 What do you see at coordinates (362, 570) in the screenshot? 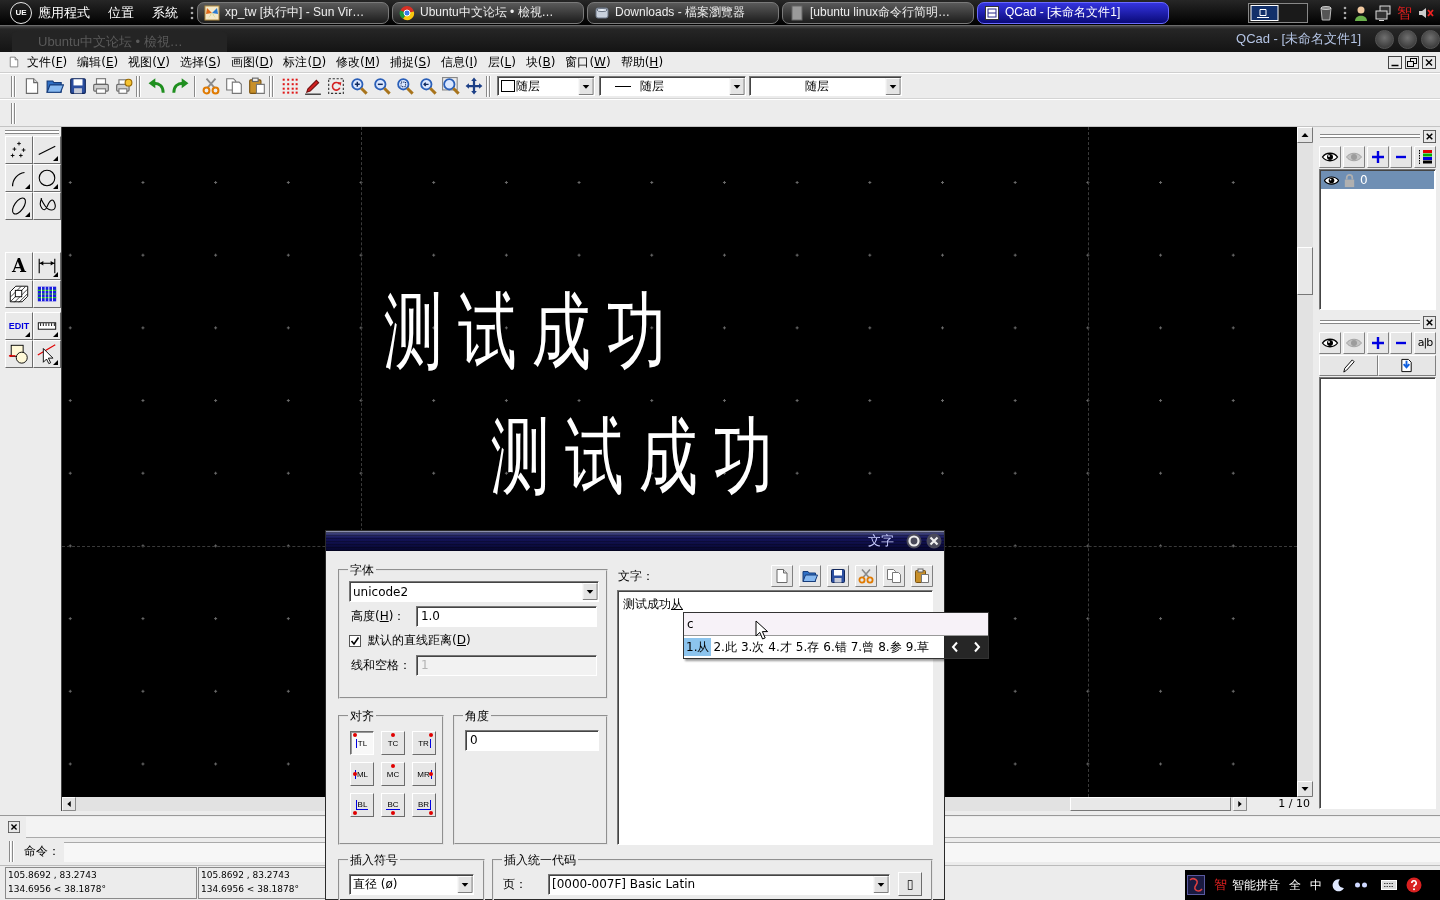
I see `group-title: 字体` at bounding box center [362, 570].